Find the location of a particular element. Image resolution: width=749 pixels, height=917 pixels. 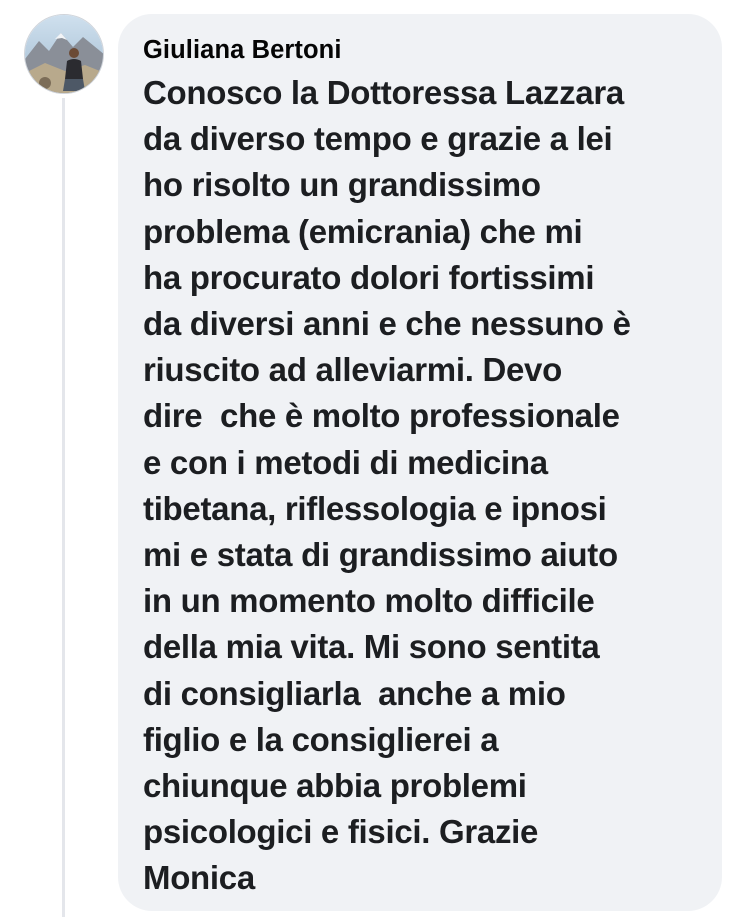

comment-line: in un momento molto difficile is located at coordinates (369, 601).